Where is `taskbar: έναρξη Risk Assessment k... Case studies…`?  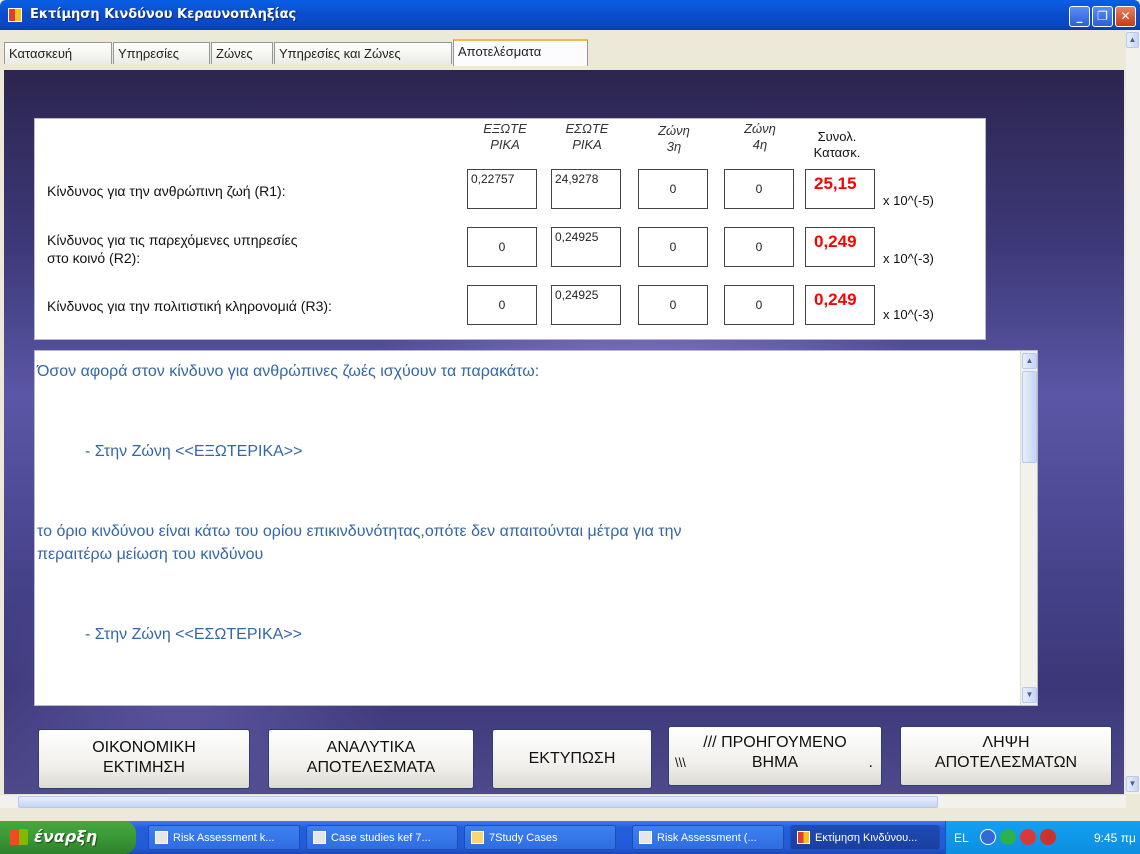
taskbar: έναρξη Risk Assessment k... Case studies… is located at coordinates (570, 837).